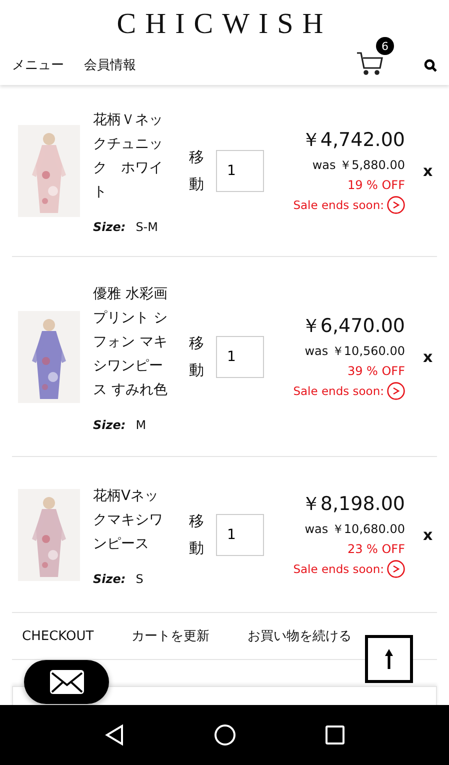 The image size is (449, 765). What do you see at coordinates (131, 156) in the screenshot?
I see `product-name: 花柄Ｖネックチュニック ホワイト` at bounding box center [131, 156].